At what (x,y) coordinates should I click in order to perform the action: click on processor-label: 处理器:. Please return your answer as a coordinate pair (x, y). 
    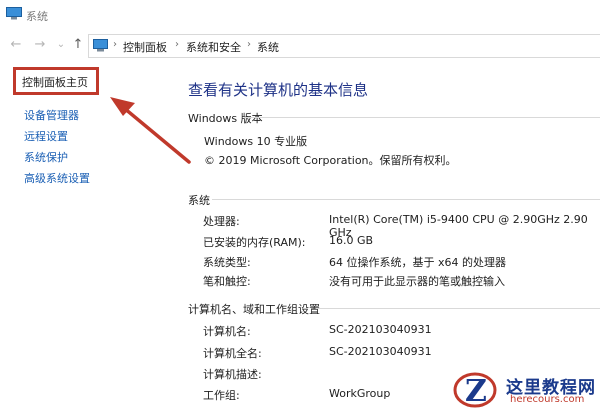
    Looking at the image, I should click on (221, 221).